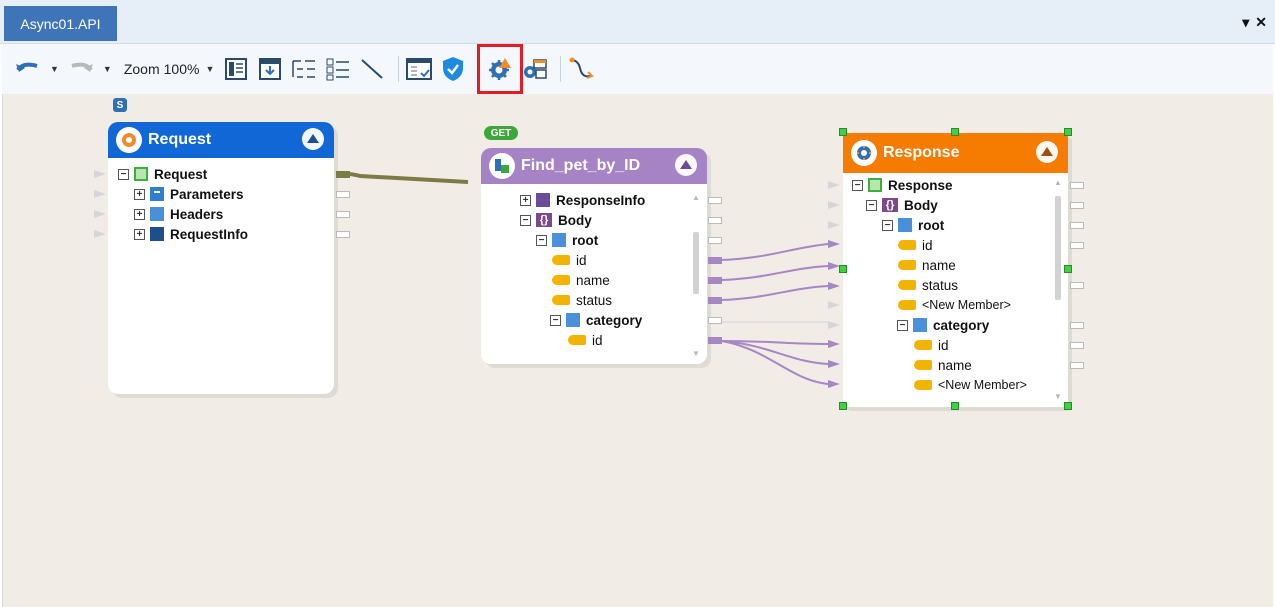 This screenshot has height=607, width=1275. I want to click on response-collapse-button, so click(1047, 152).